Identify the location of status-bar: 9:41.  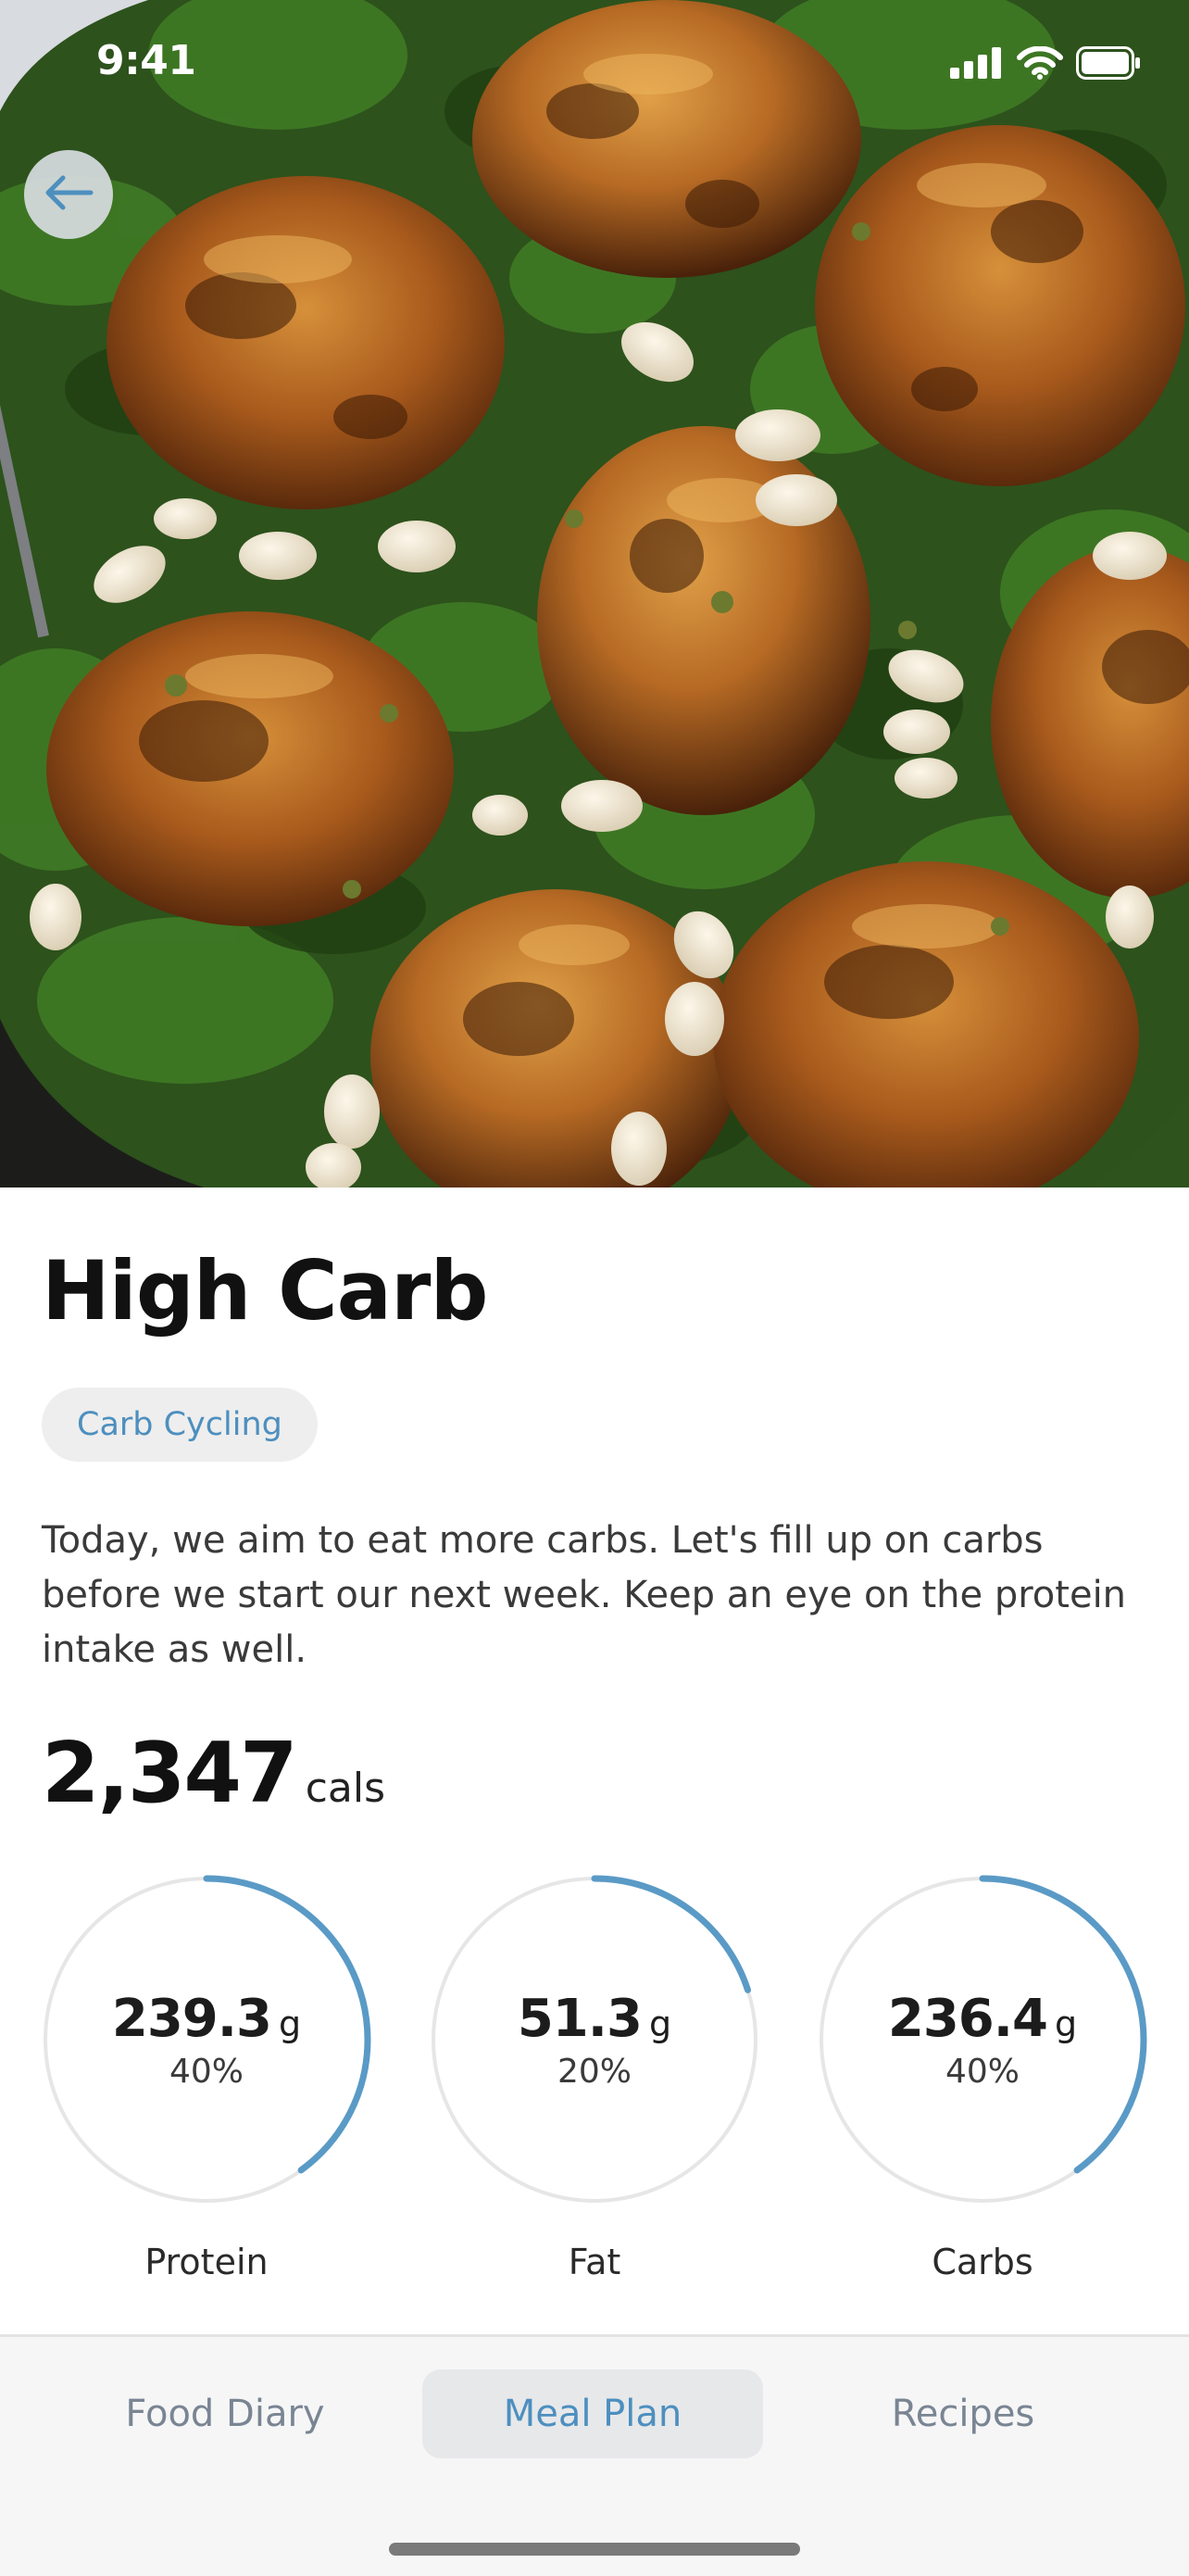
(594, 65).